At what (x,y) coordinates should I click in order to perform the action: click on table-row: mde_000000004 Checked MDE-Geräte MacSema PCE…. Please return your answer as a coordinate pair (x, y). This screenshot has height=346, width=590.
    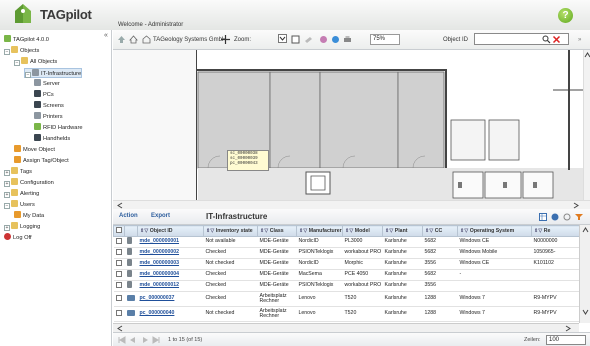
    Looking at the image, I should click on (346, 275).